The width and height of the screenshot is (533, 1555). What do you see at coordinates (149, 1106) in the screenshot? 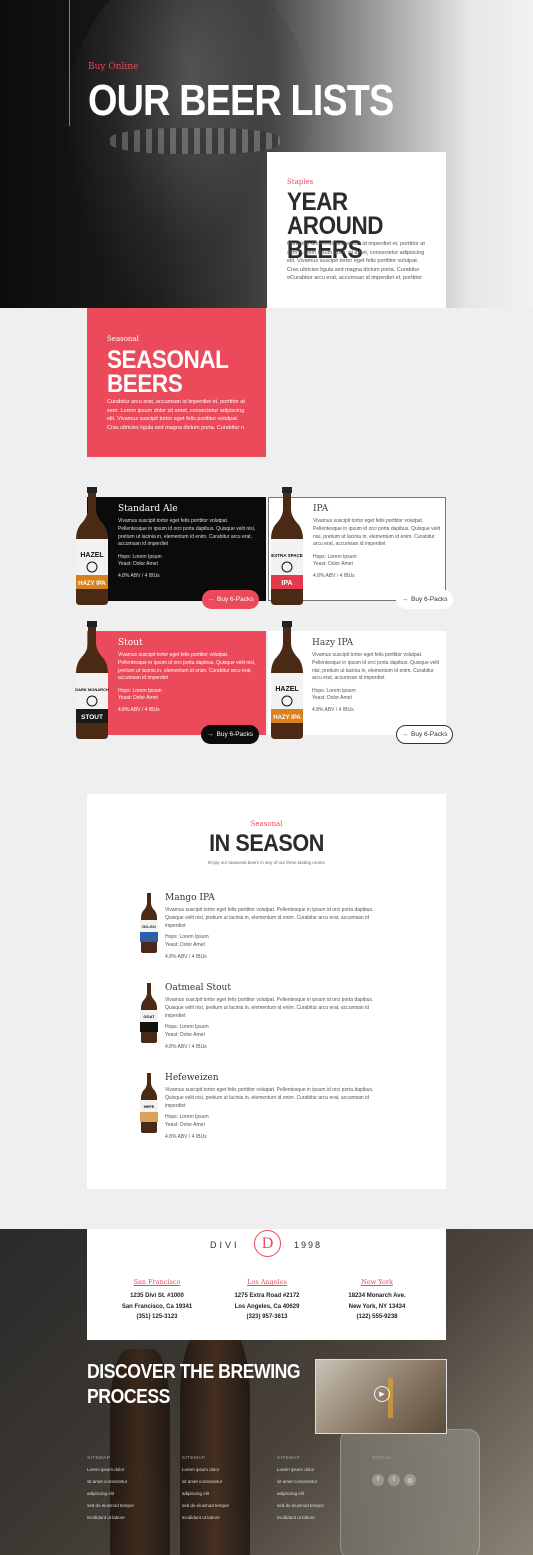
I see `bottle-label: HEFE` at bounding box center [149, 1106].